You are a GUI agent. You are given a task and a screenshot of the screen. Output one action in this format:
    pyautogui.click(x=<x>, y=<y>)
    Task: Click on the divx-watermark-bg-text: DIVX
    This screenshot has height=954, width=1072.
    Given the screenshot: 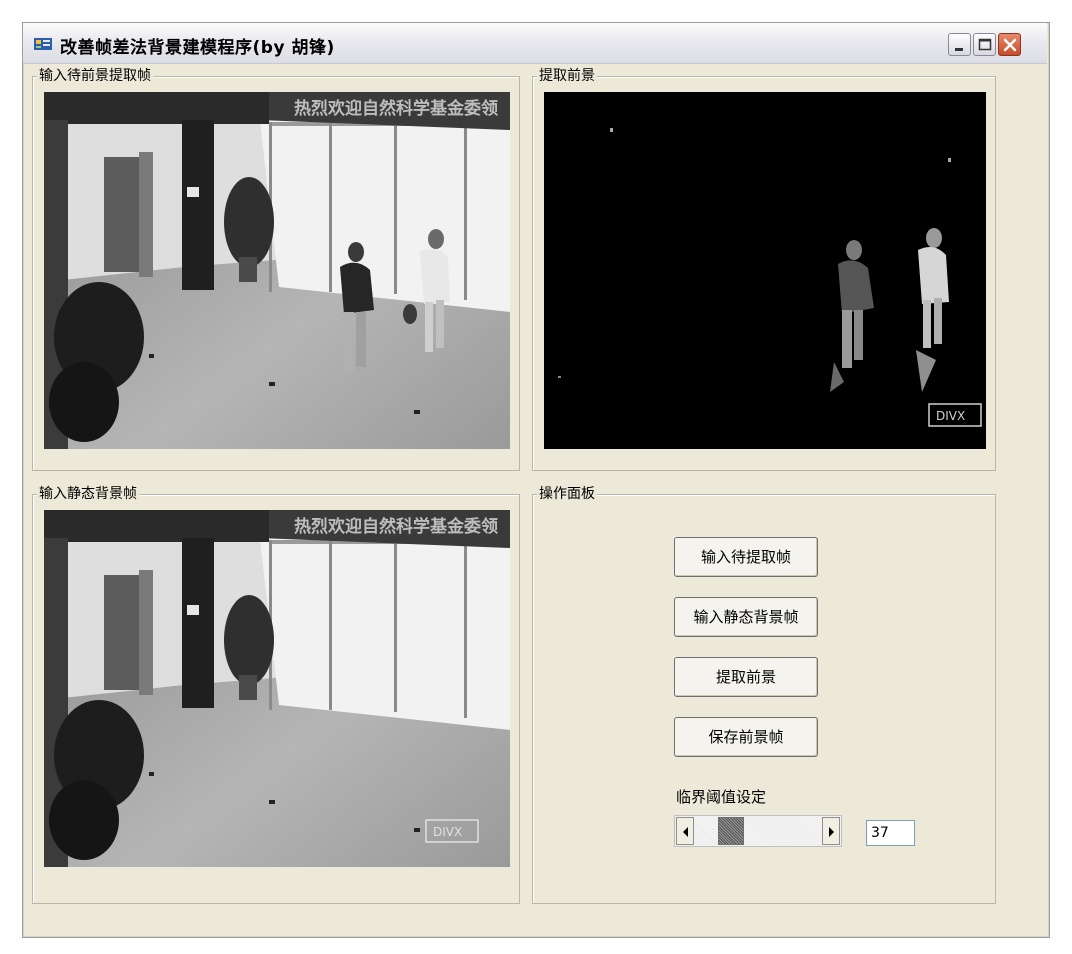 What is the action you would take?
    pyautogui.click(x=447, y=832)
    